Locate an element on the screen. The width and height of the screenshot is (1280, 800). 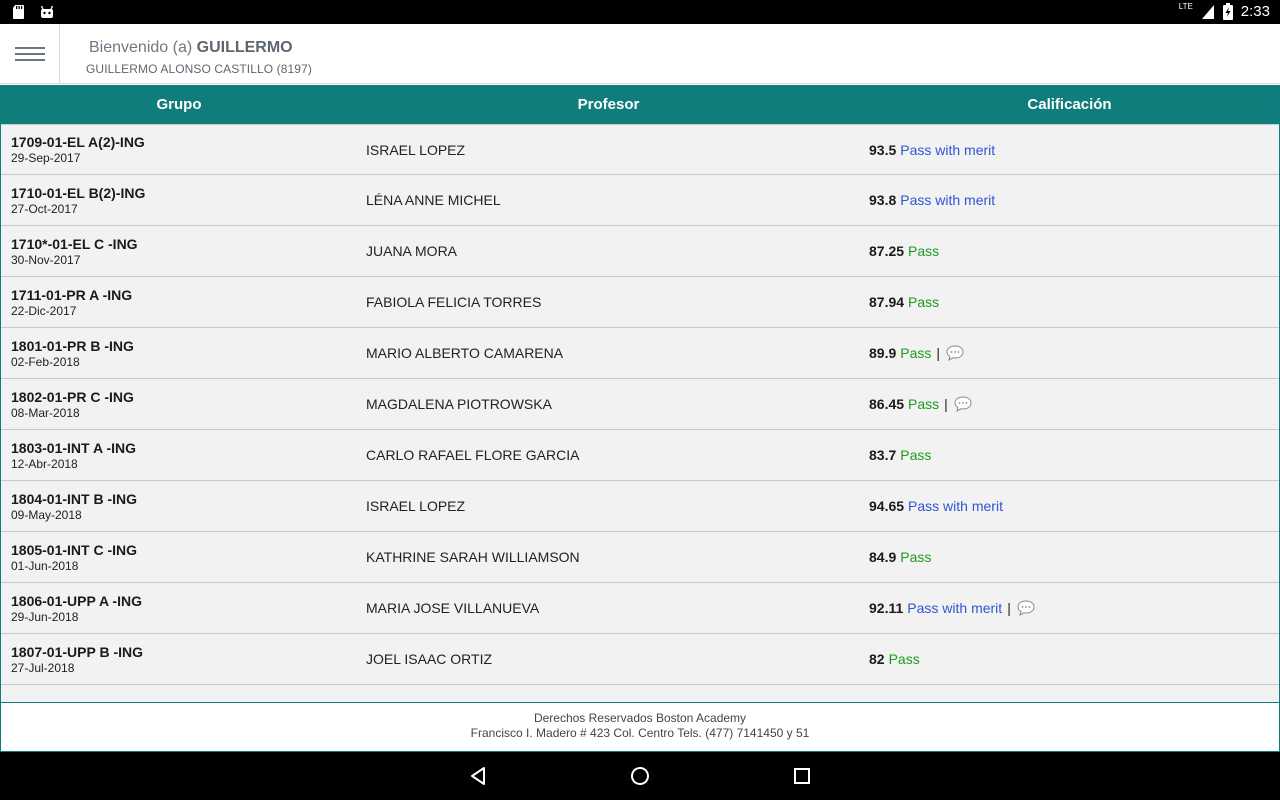
group-date: 27-Oct-2017 is located at coordinates (44, 208).